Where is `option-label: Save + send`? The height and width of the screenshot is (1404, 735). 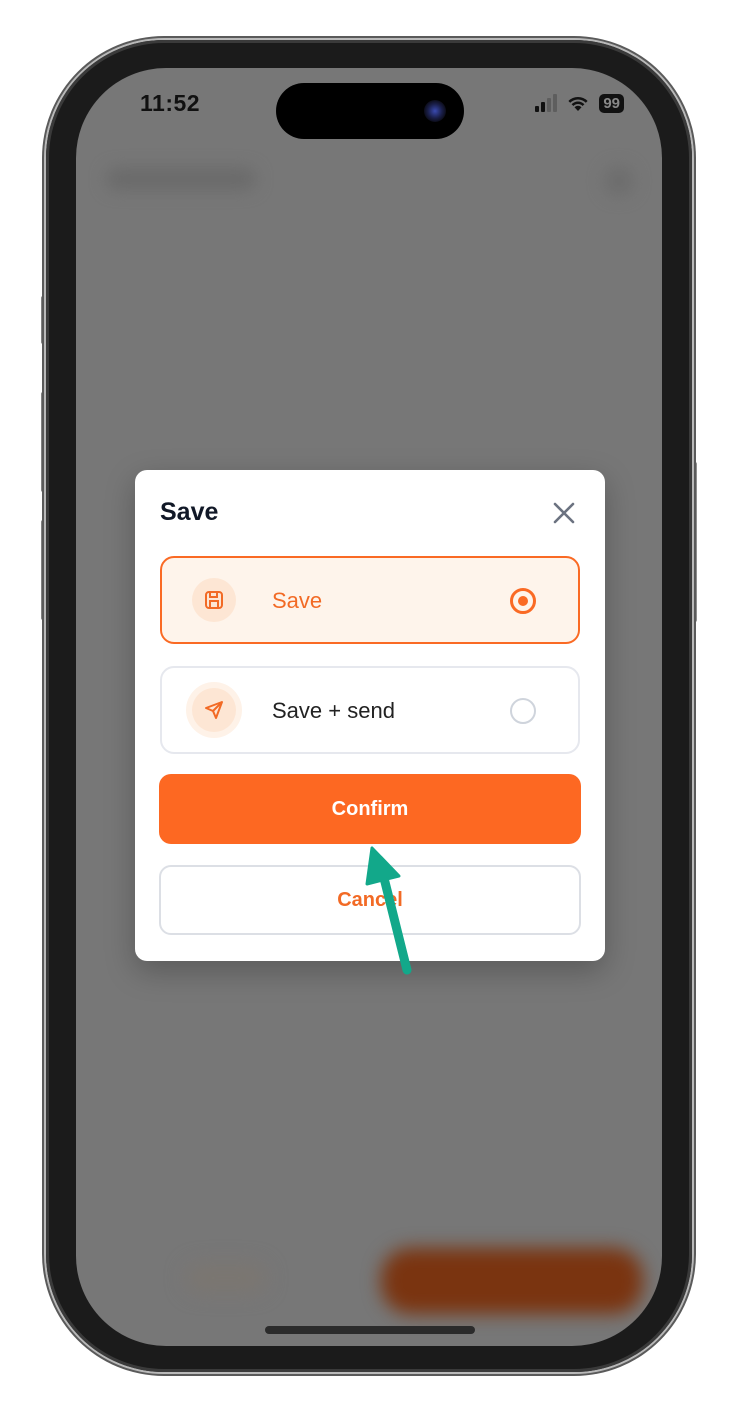 option-label: Save + send is located at coordinates (333, 710).